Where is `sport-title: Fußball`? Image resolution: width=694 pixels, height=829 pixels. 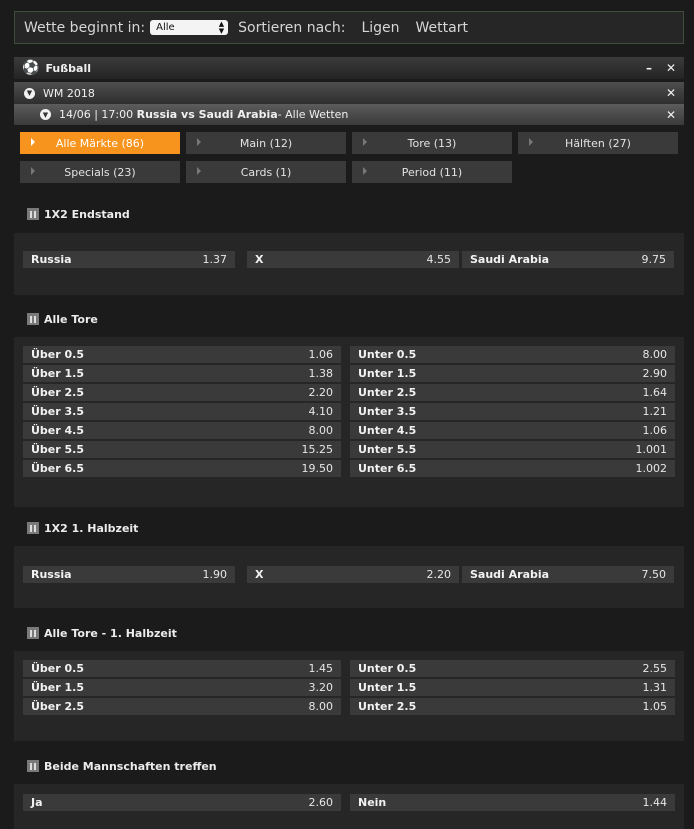
sport-title: Fußball is located at coordinates (68, 68).